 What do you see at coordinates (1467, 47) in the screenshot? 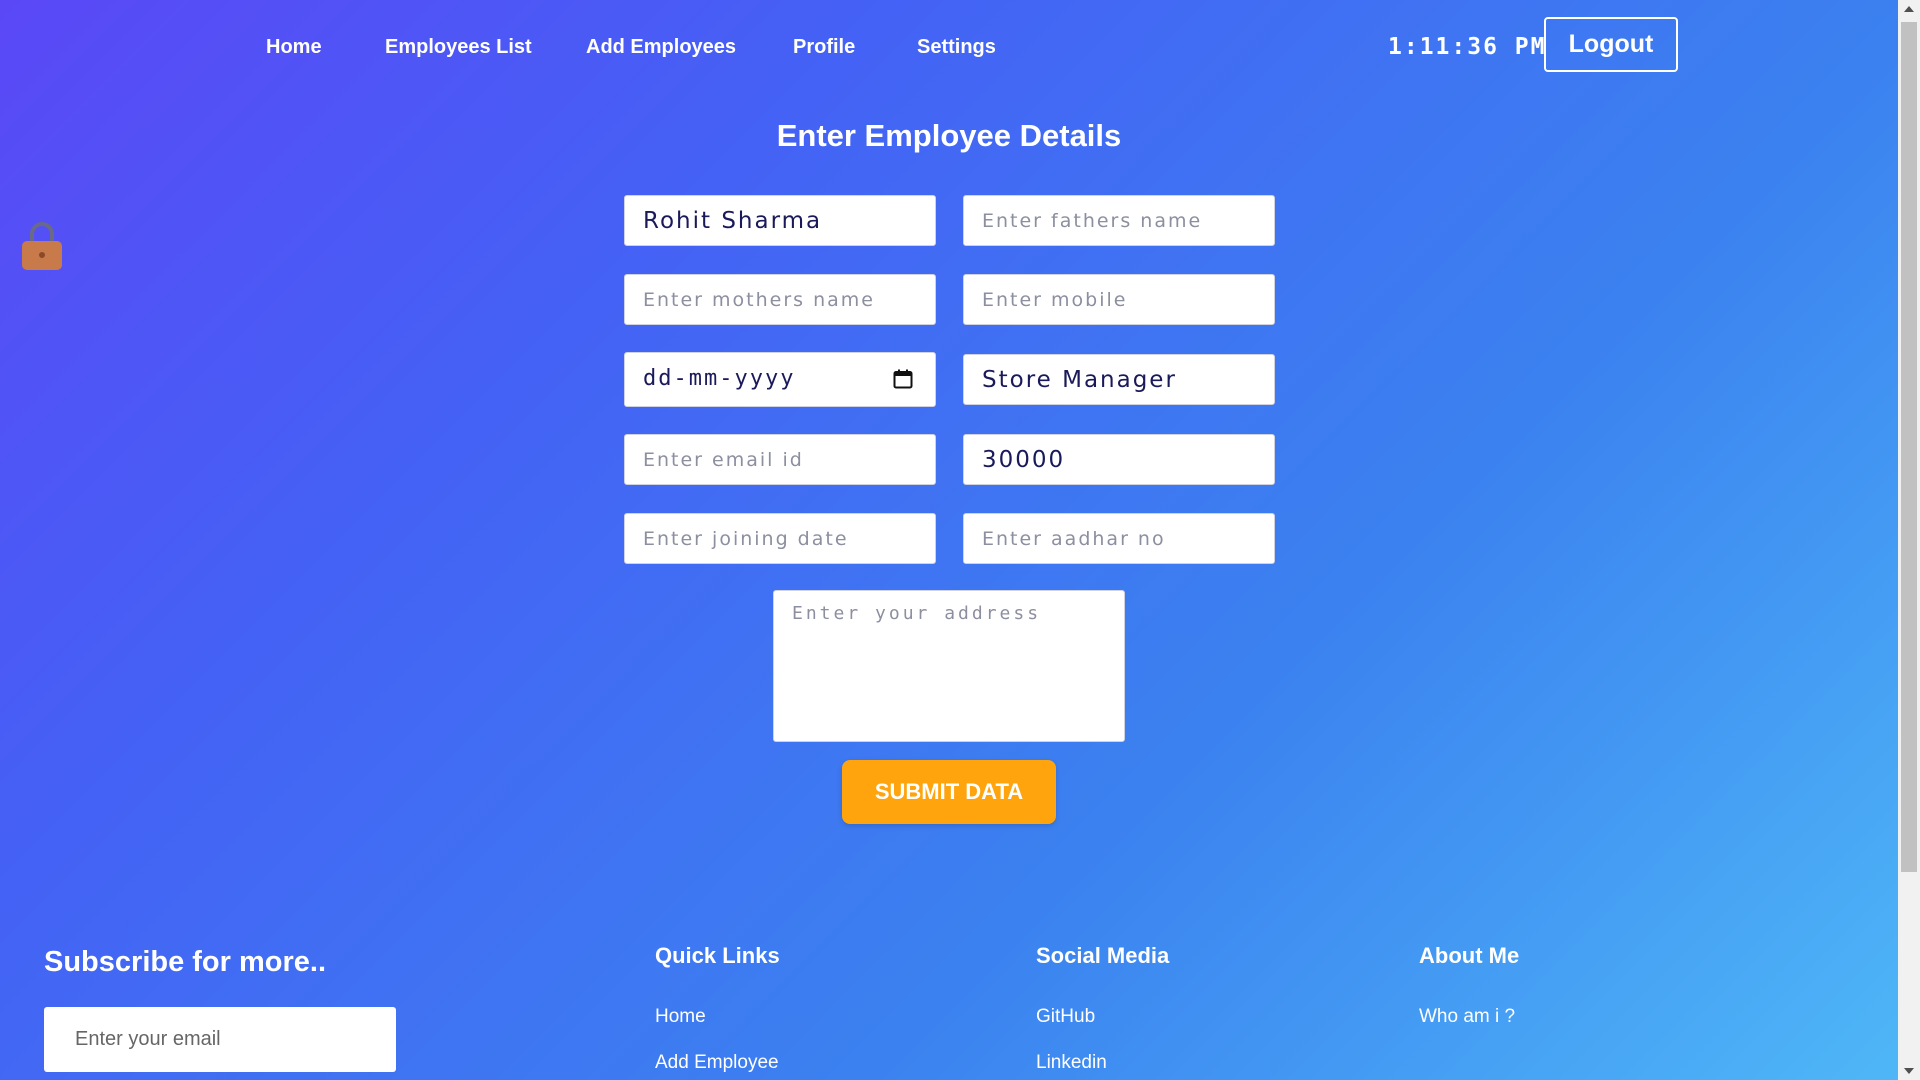
I see `clock: 1:11:36 PM` at bounding box center [1467, 47].